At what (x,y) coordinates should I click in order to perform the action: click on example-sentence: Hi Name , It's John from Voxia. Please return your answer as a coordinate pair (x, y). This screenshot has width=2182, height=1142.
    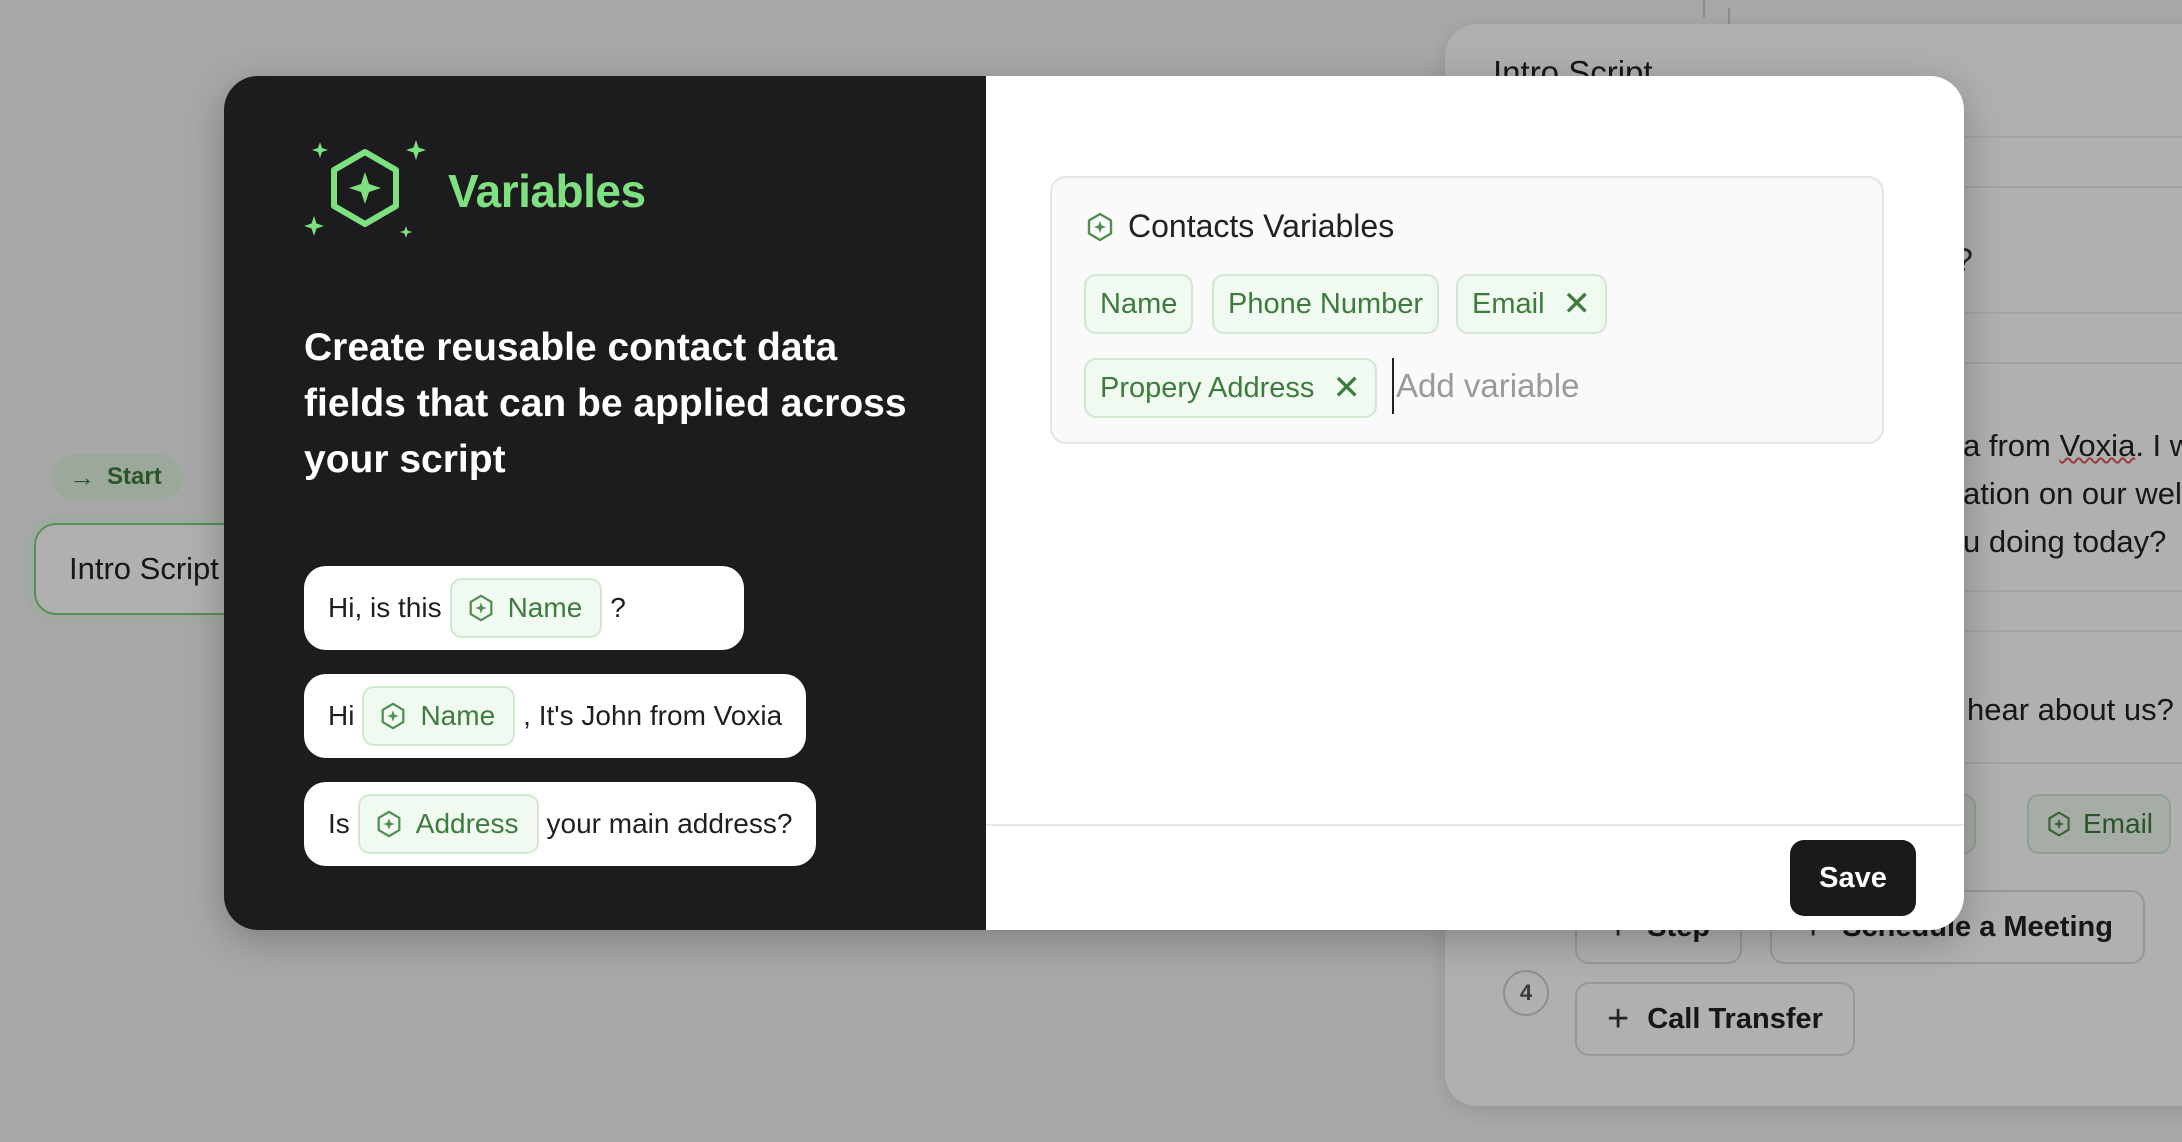
    Looking at the image, I should click on (555, 716).